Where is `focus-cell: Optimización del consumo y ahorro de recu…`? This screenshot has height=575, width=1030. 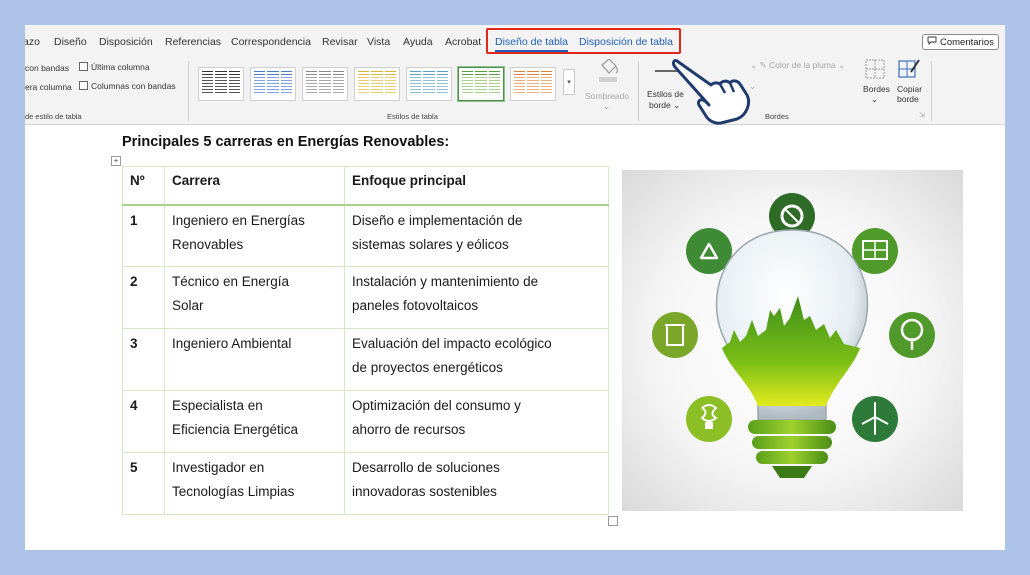
focus-cell: Optimización del consumo y ahorro de recu… is located at coordinates (476, 421).